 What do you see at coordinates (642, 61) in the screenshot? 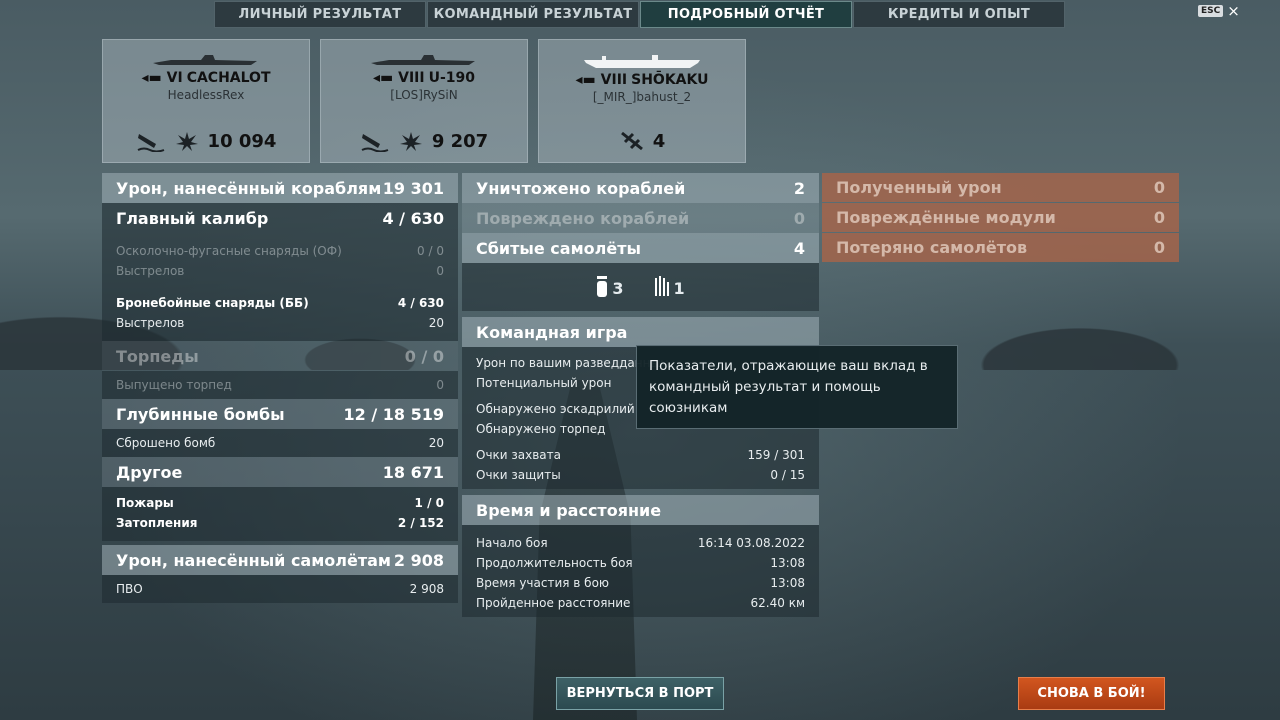
I see `carrier-silhouette-icon` at bounding box center [642, 61].